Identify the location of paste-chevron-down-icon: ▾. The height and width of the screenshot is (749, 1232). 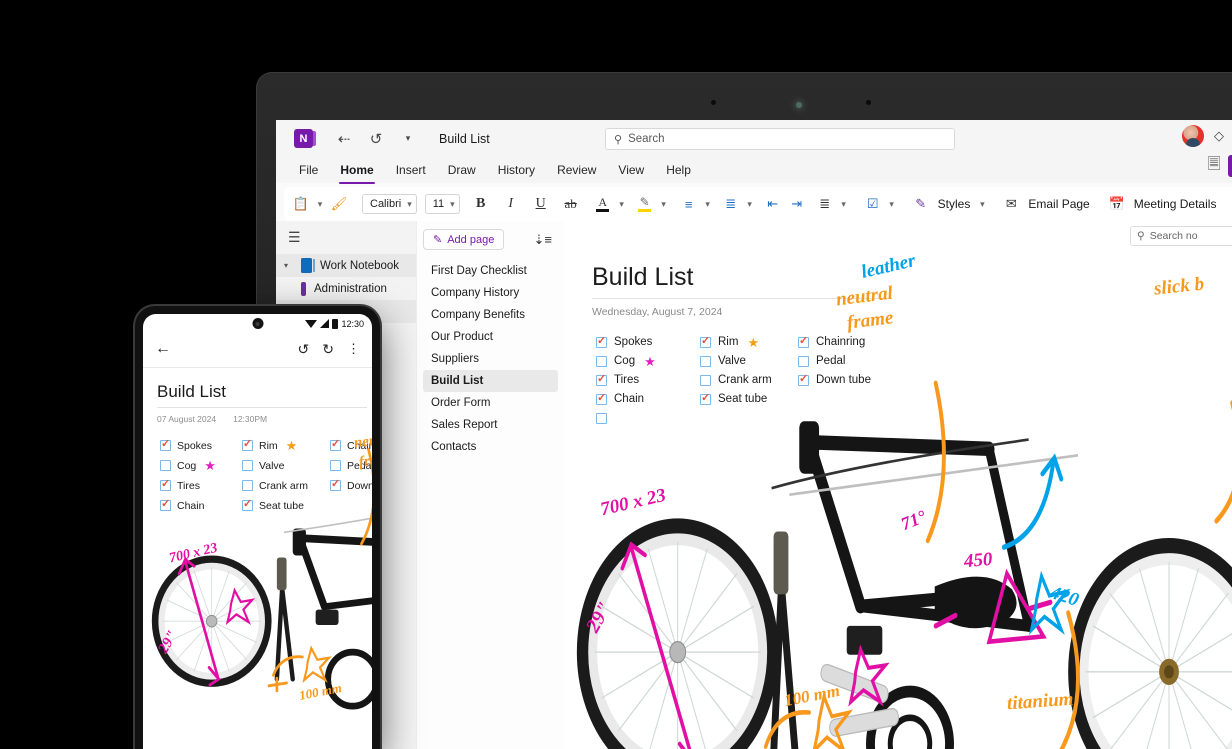
(320, 204).